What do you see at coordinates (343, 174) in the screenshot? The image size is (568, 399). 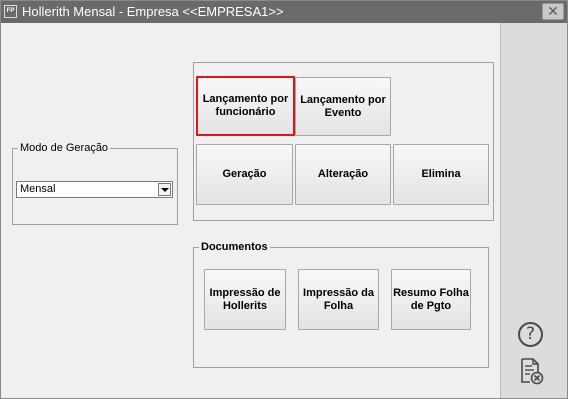 I see `alteracao-button: Alteração` at bounding box center [343, 174].